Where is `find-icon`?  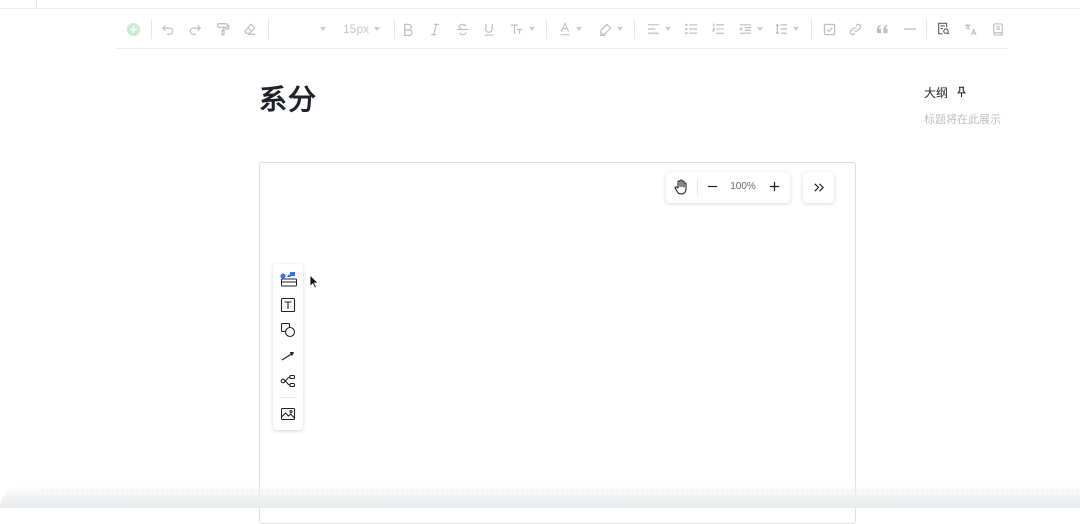
find-icon is located at coordinates (943, 29).